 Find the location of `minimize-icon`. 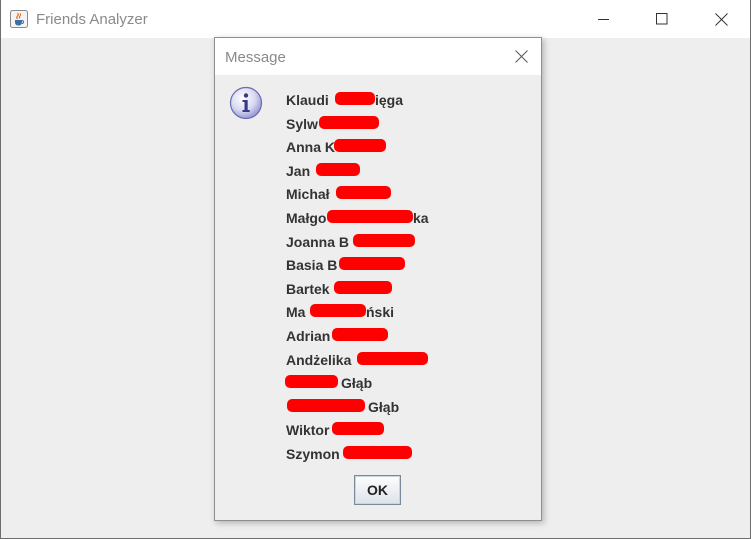

minimize-icon is located at coordinates (603, 19).